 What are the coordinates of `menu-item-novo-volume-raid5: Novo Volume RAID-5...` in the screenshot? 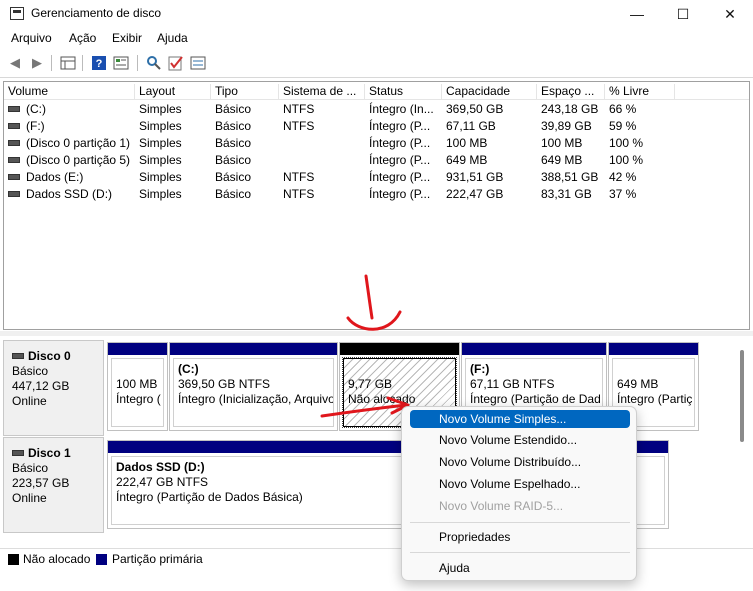 It's located at (501, 506).